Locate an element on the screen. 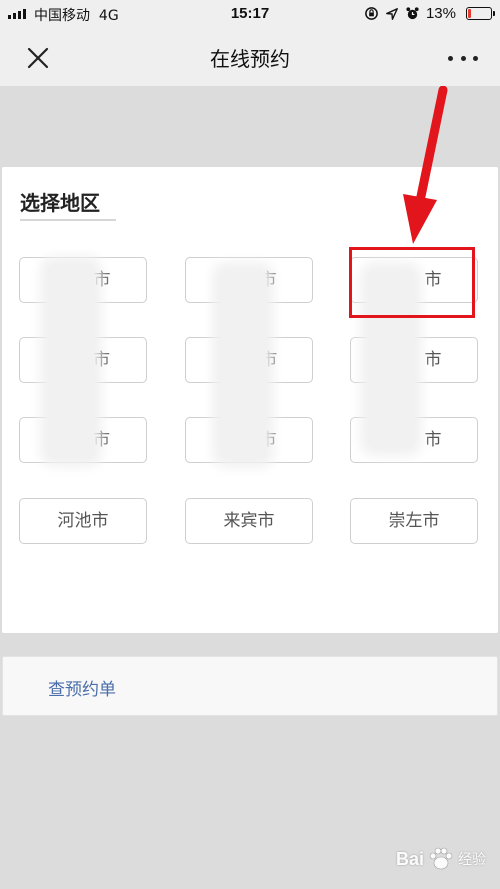 This screenshot has height=889, width=500. alarm-icon is located at coordinates (412, 13).